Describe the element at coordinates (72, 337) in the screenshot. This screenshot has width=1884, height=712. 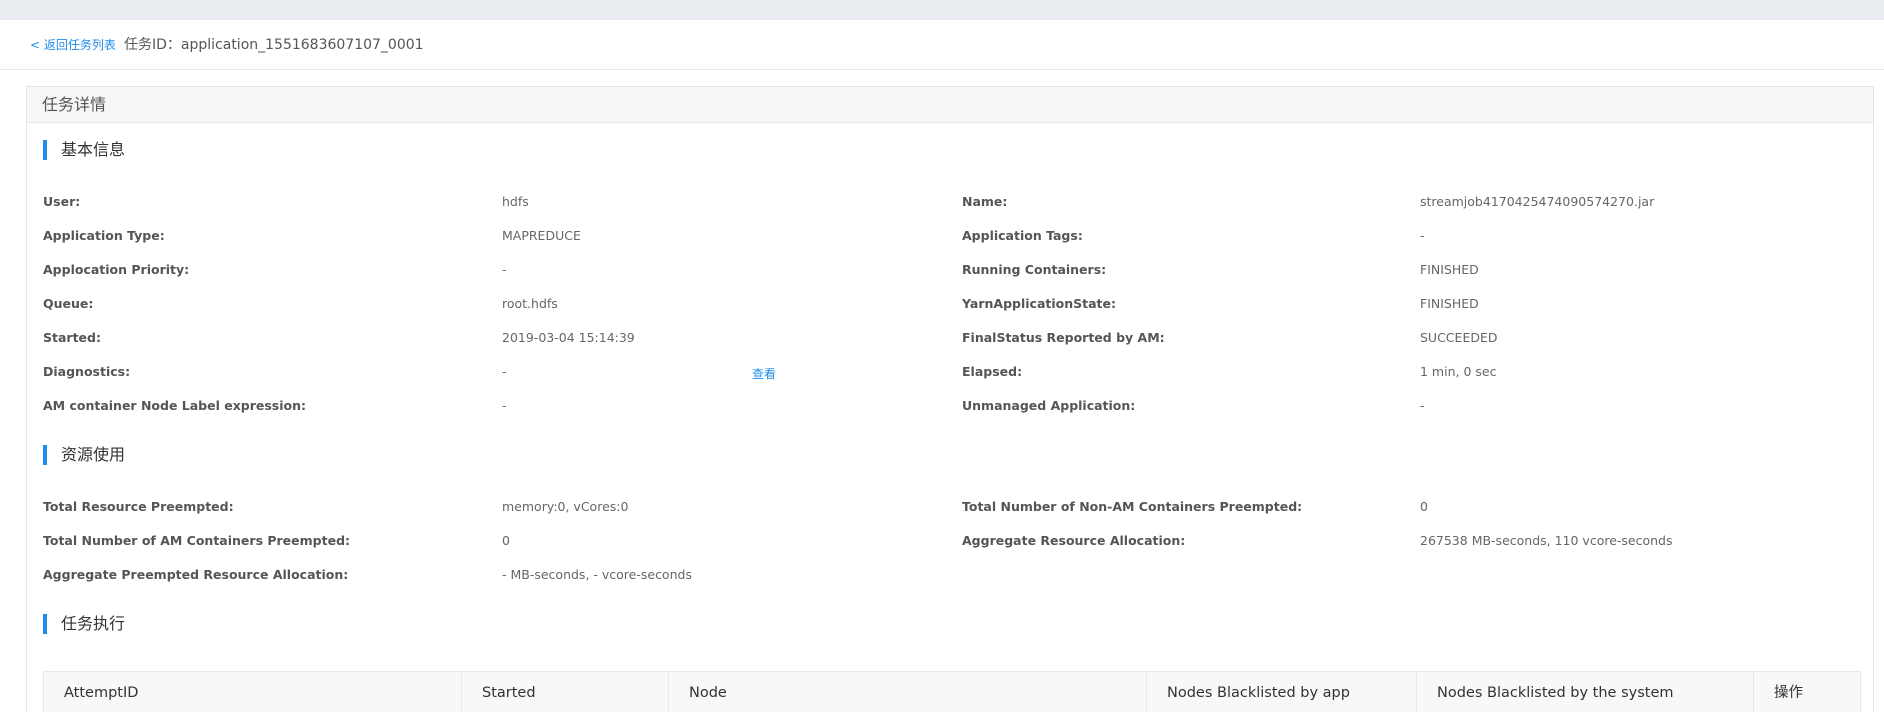
I see `field-label: Started:` at that location.